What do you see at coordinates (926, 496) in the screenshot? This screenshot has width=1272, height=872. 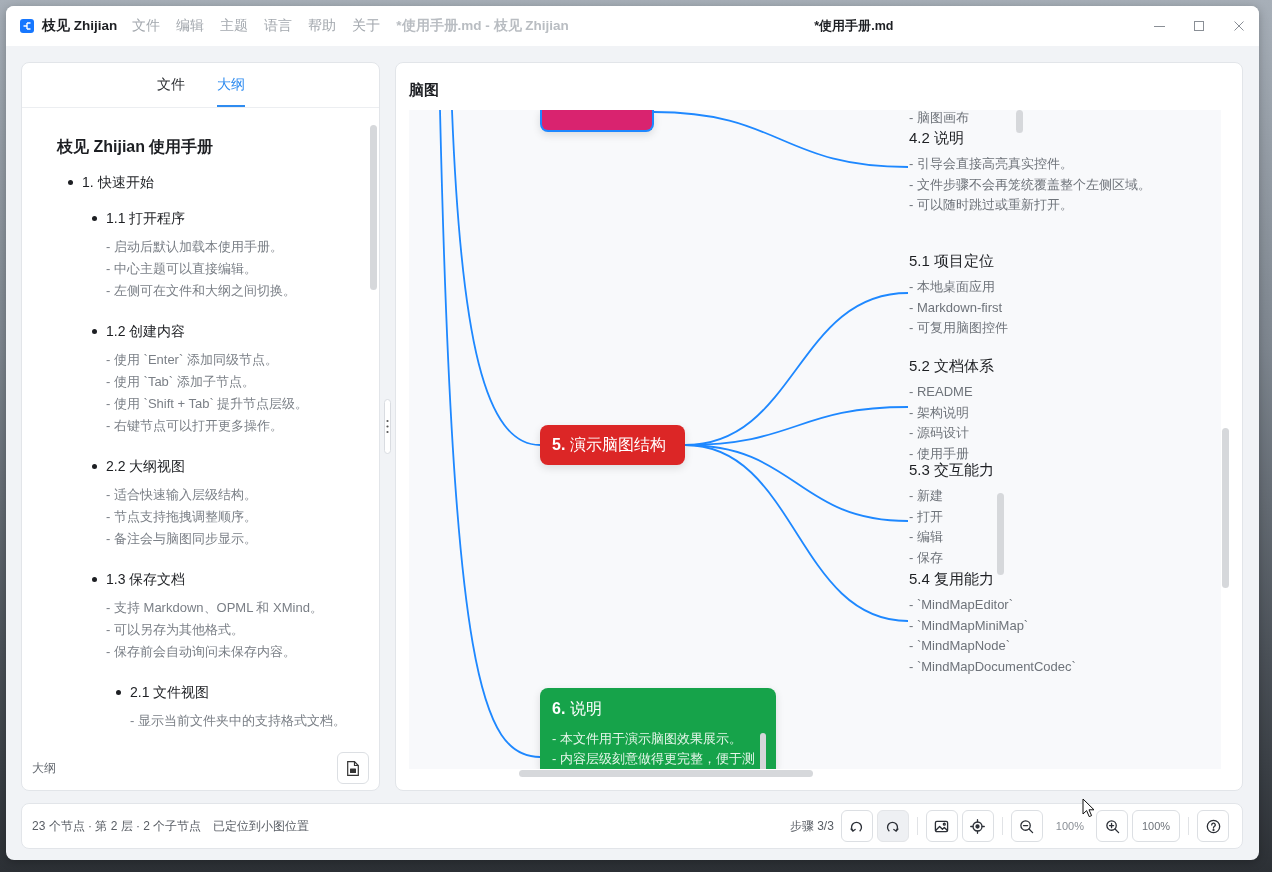 I see `topic-note: - 新建` at bounding box center [926, 496].